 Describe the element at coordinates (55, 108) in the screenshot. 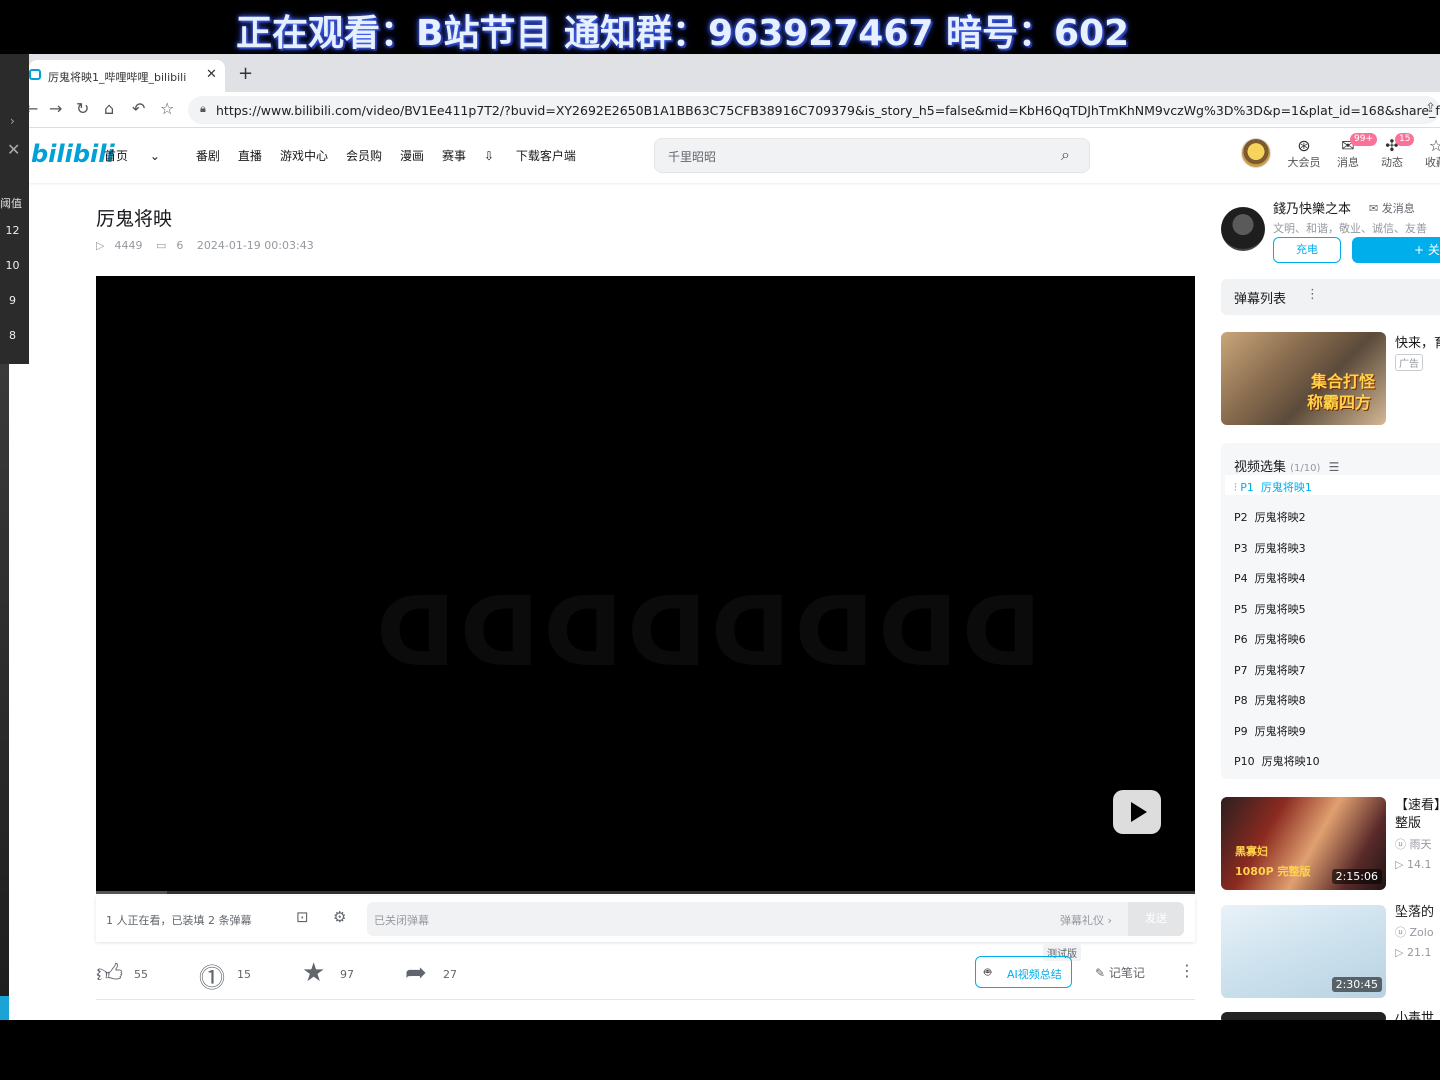

I see `forward-icon: →` at that location.